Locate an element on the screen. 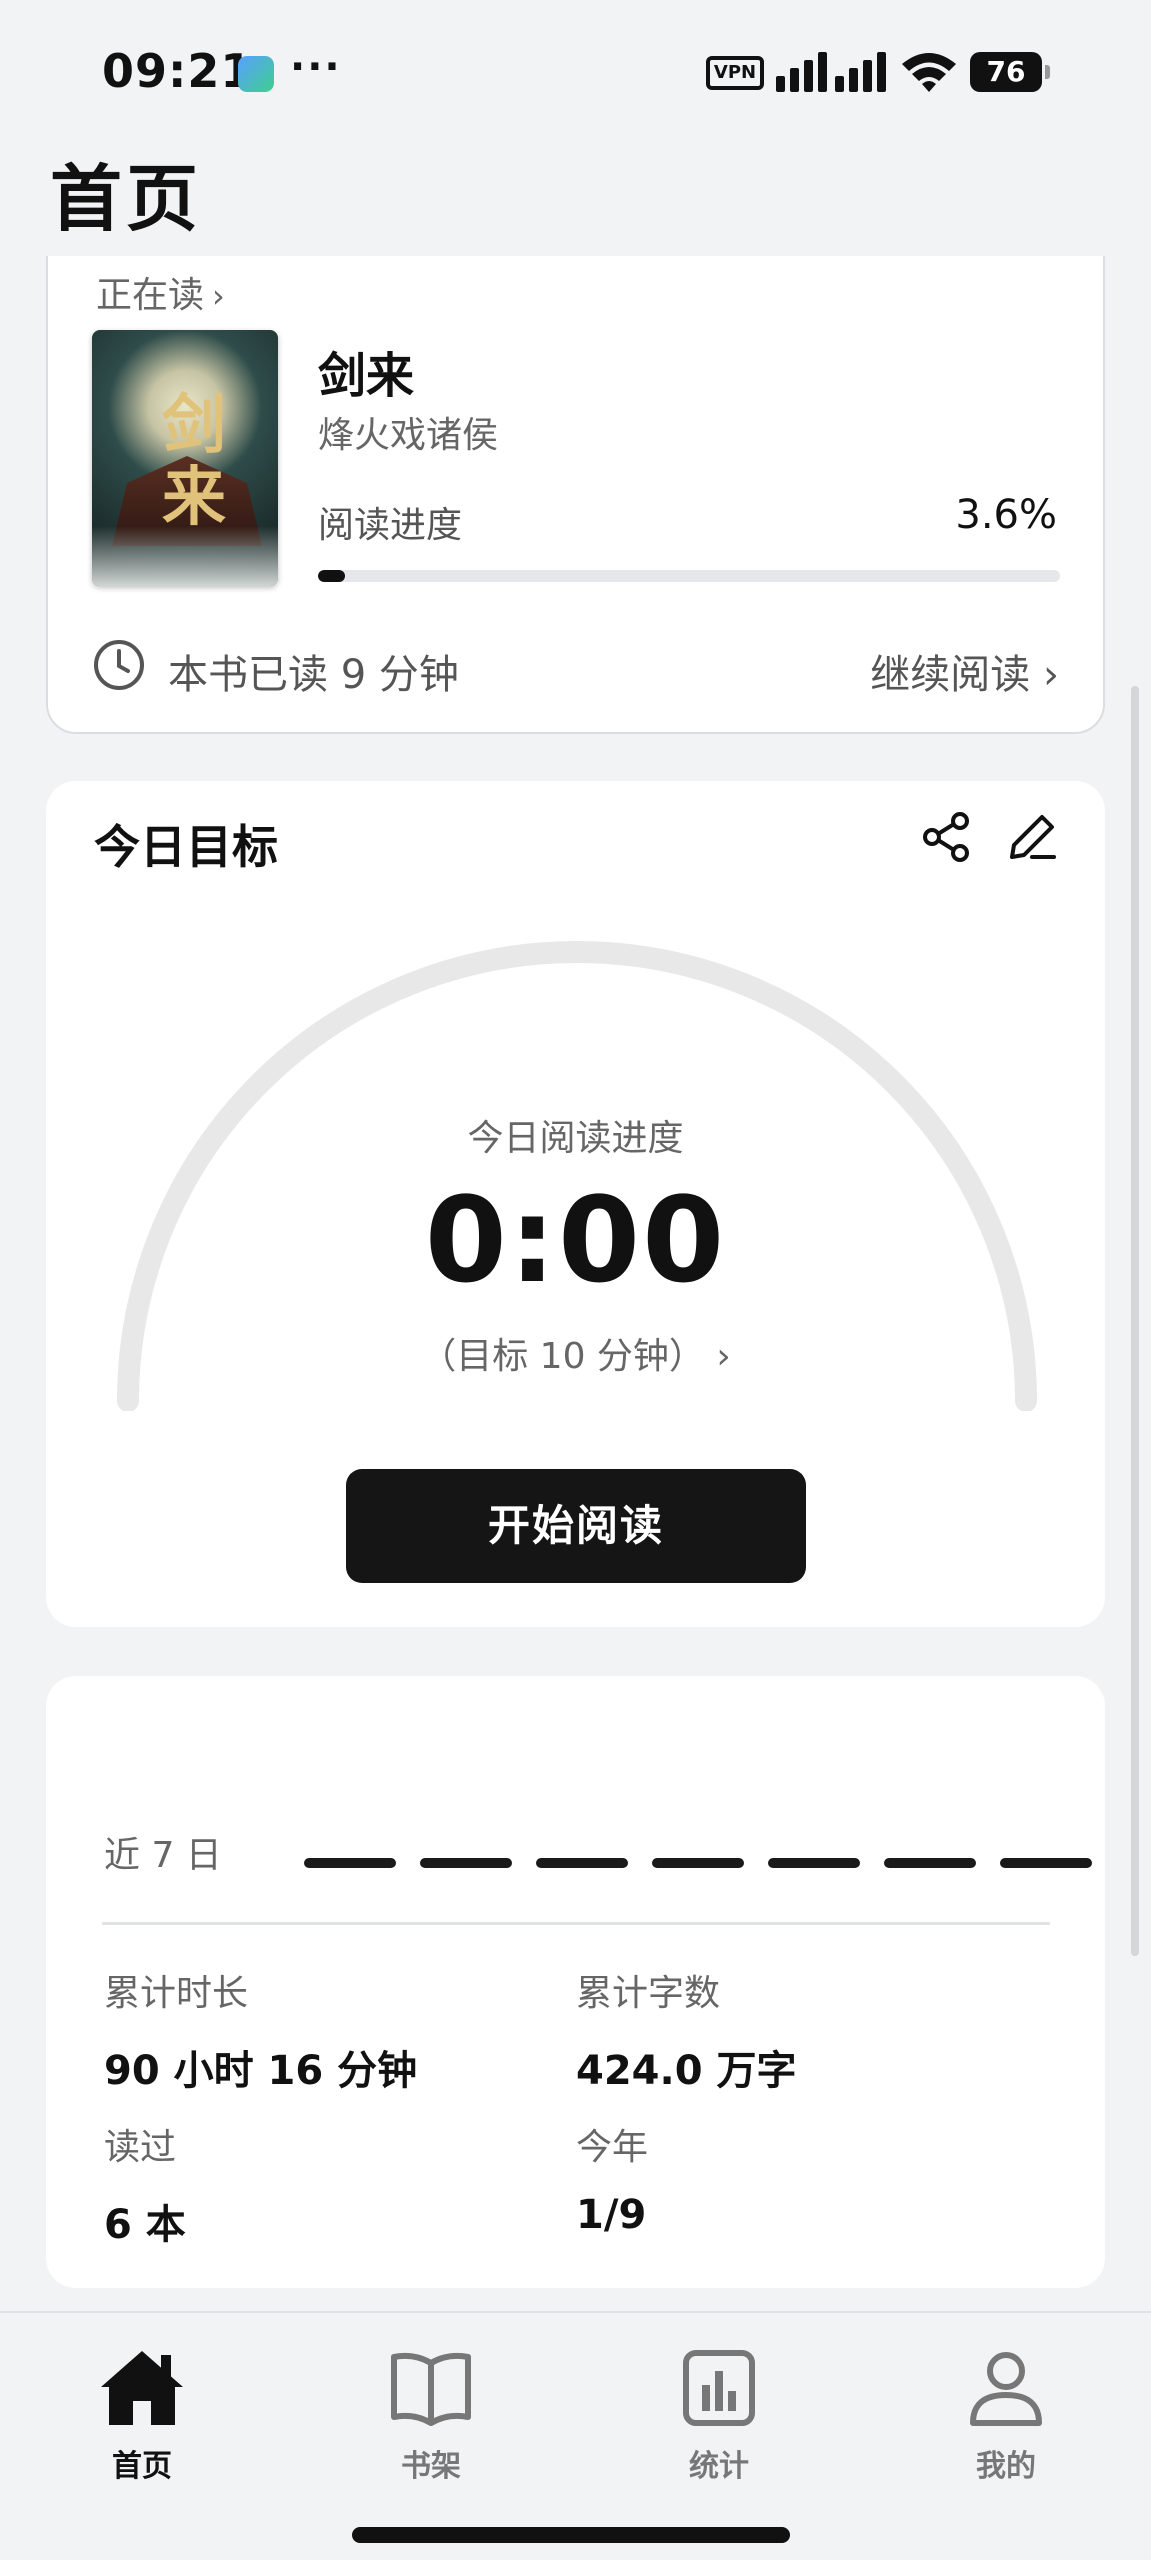 Image resolution: width=1151 pixels, height=2560 pixels. app-notification-icon is located at coordinates (256, 74).